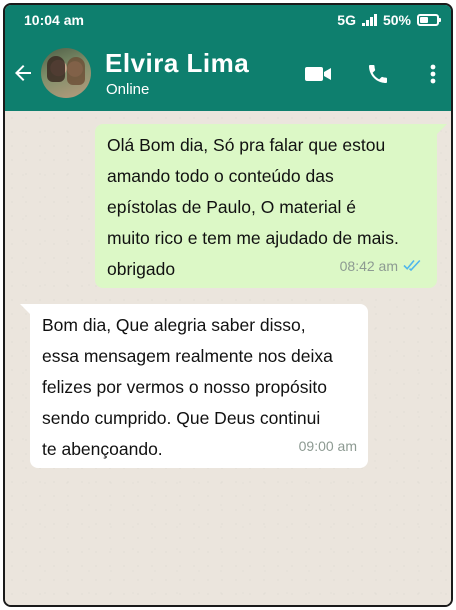 The height and width of the screenshot is (610, 456). I want to click on status-time: 10:04 am, so click(54, 20).